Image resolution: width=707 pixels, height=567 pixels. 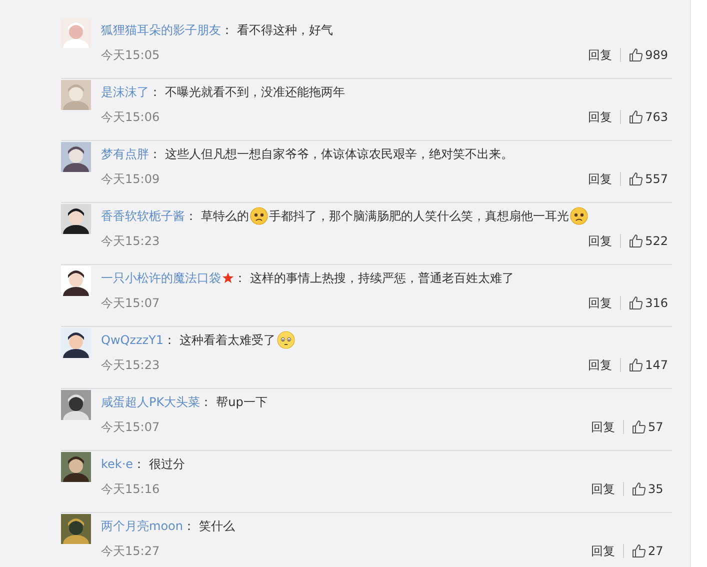 I want to click on blushing-face-icon, so click(x=285, y=340).